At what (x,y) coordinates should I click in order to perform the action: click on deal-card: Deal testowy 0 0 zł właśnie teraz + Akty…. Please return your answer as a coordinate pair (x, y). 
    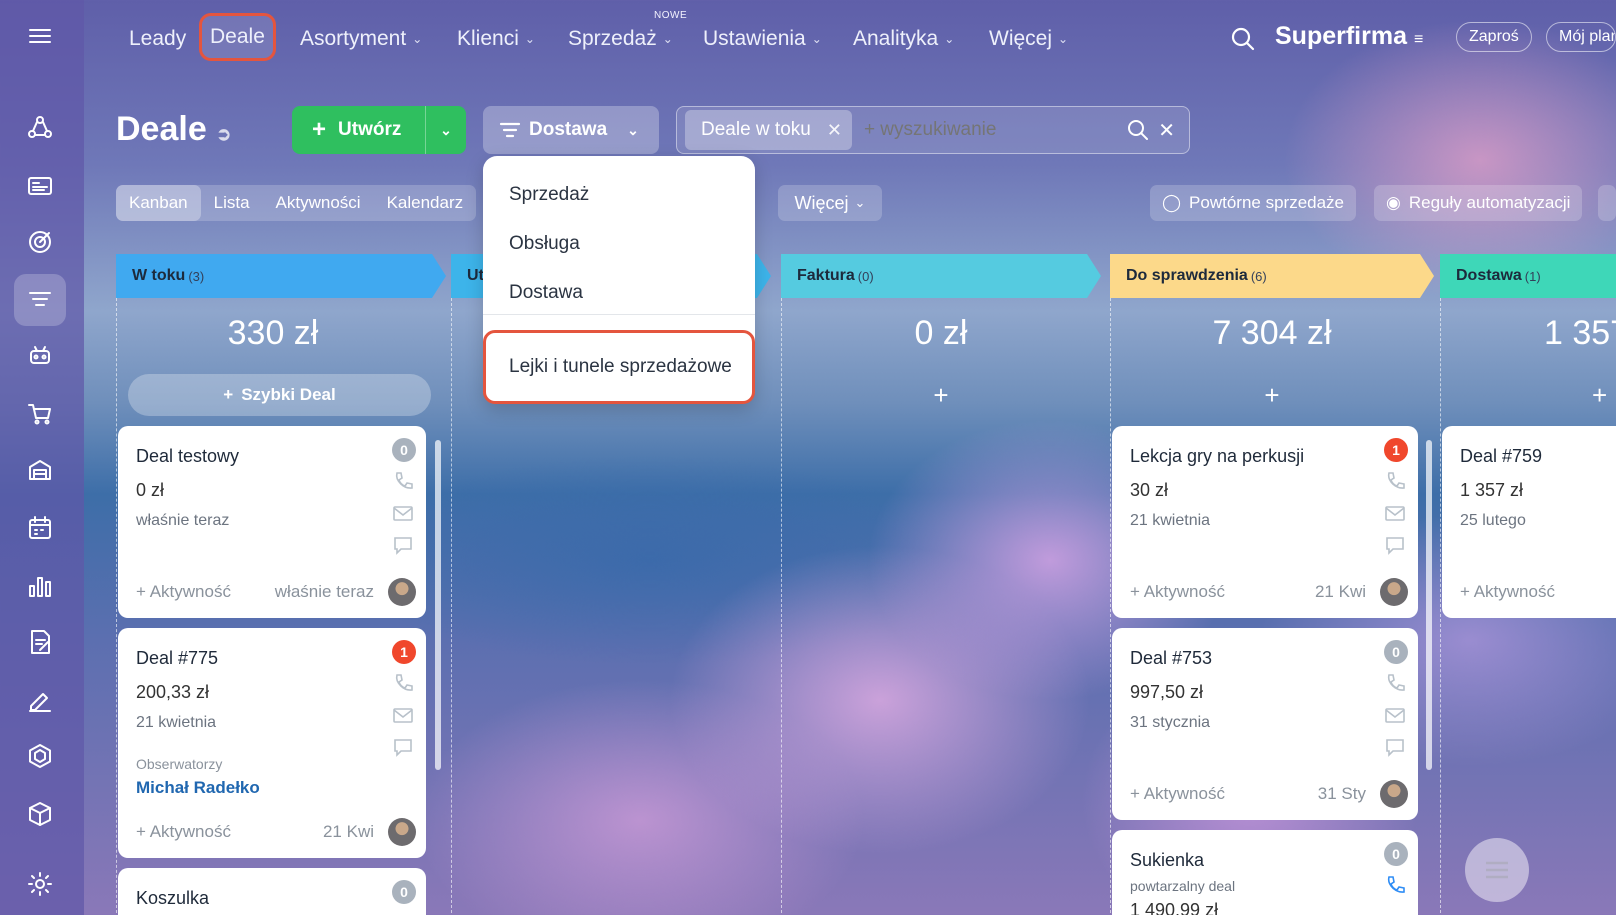
    Looking at the image, I should click on (272, 522).